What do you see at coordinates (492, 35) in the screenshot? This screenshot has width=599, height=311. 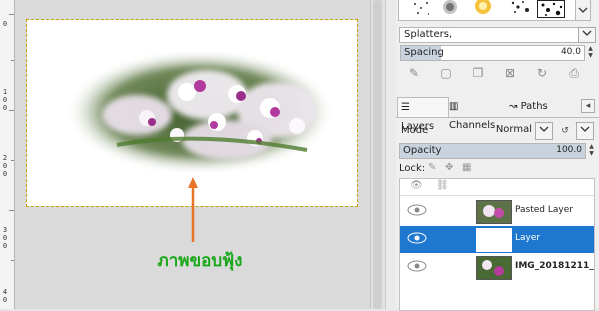 I see `brush-preset-field: Splatters,` at bounding box center [492, 35].